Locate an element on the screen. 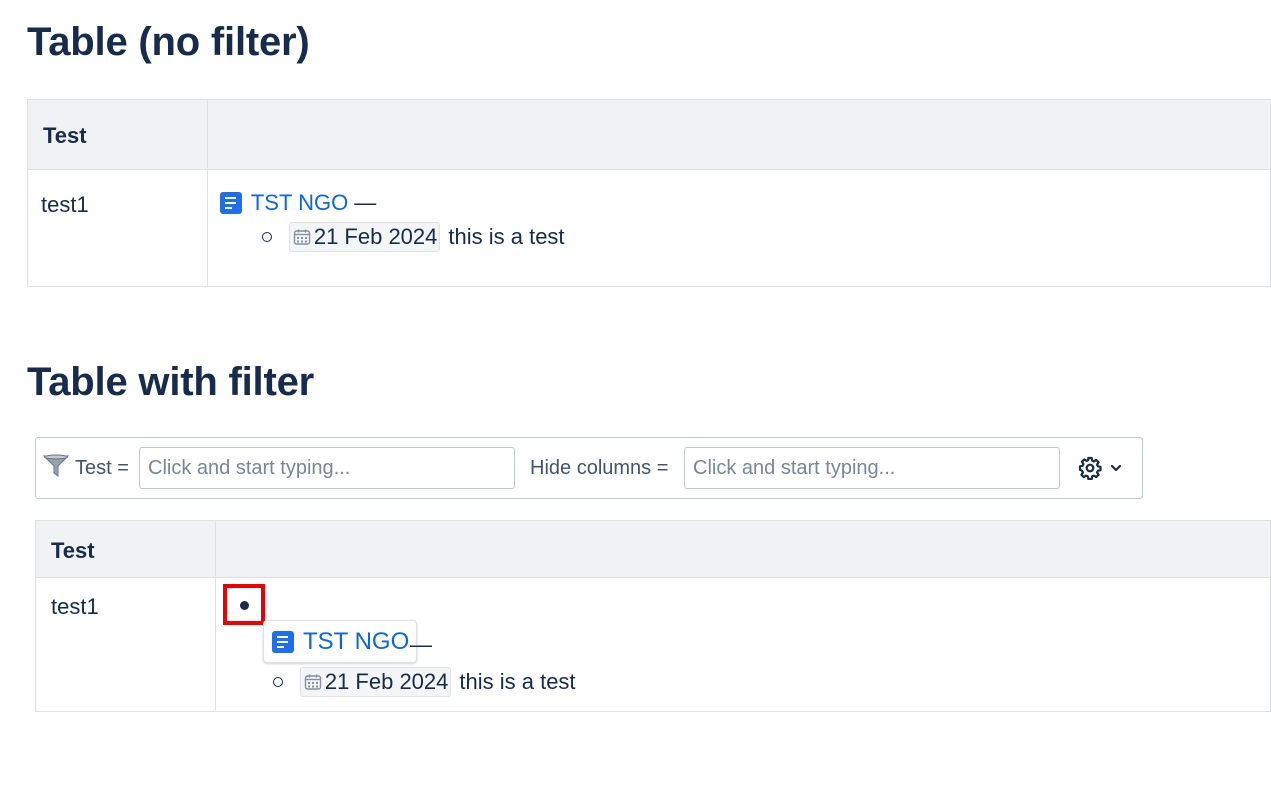 This screenshot has width=1271, height=806. bullet-dot-icon is located at coordinates (244, 605).